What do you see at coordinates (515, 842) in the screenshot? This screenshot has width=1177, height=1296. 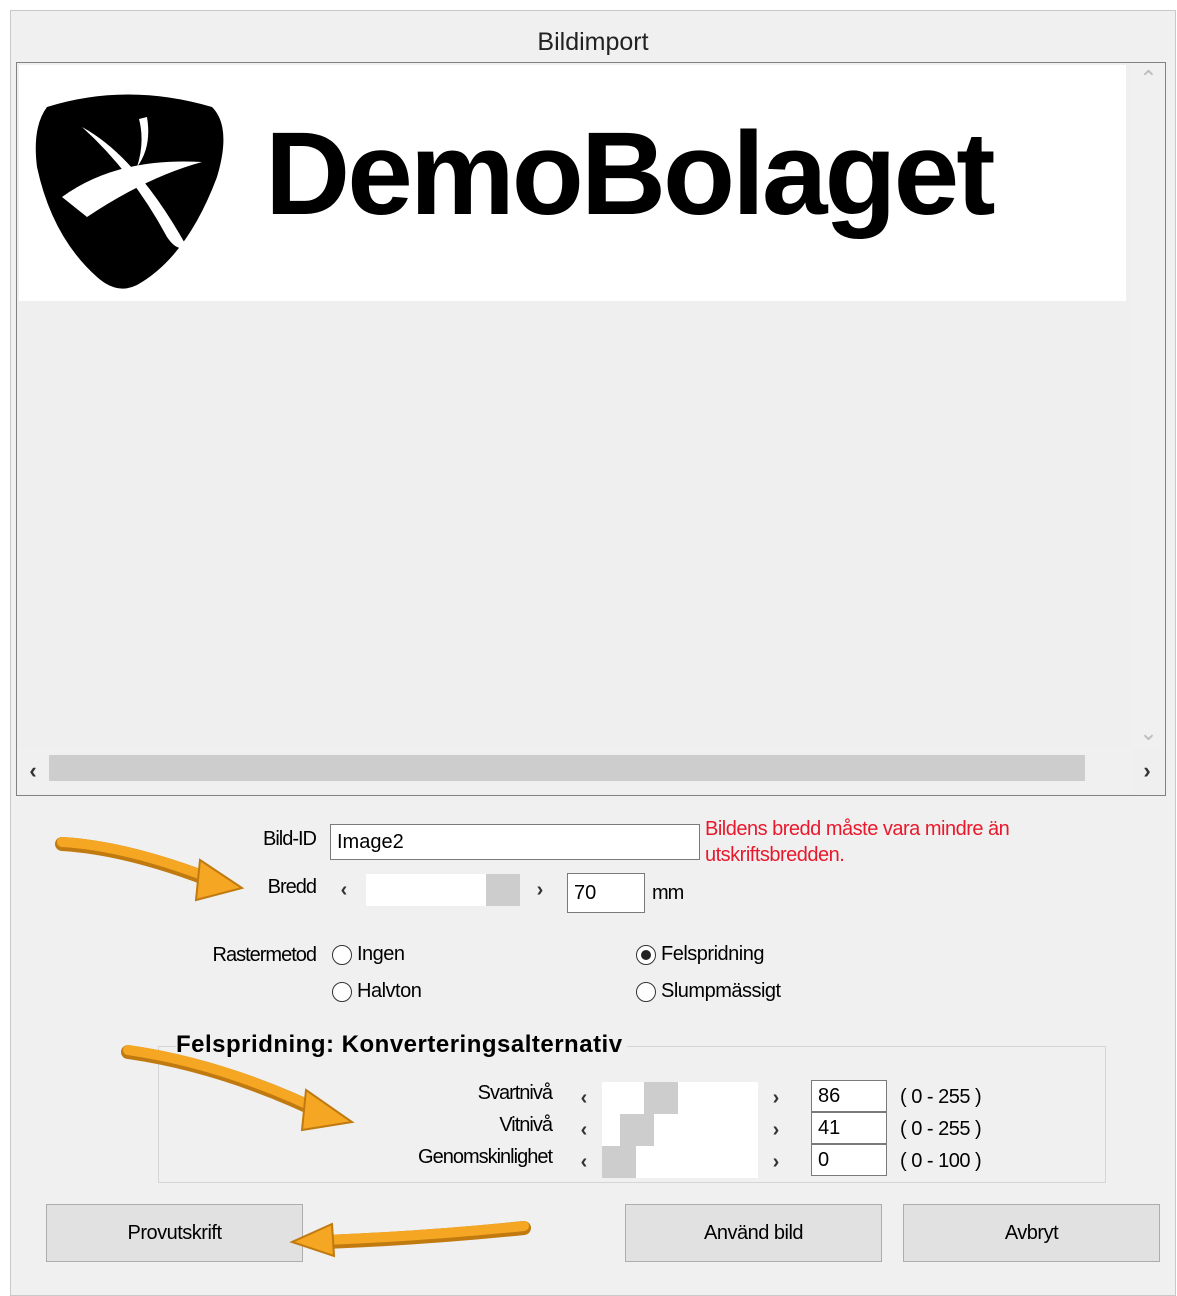 I see `bild-id-input` at bounding box center [515, 842].